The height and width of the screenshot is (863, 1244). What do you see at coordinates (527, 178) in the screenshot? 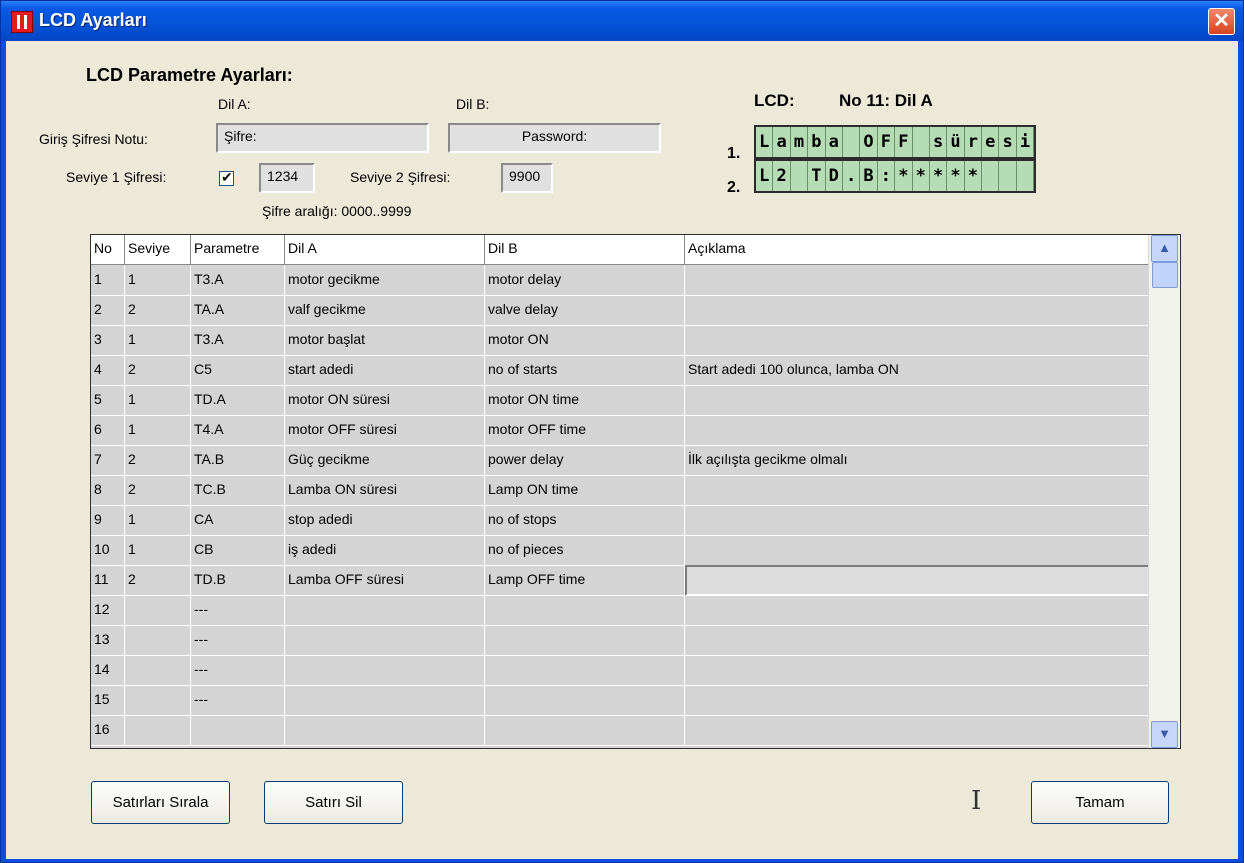
I see `level2-password-field: 9900` at bounding box center [527, 178].